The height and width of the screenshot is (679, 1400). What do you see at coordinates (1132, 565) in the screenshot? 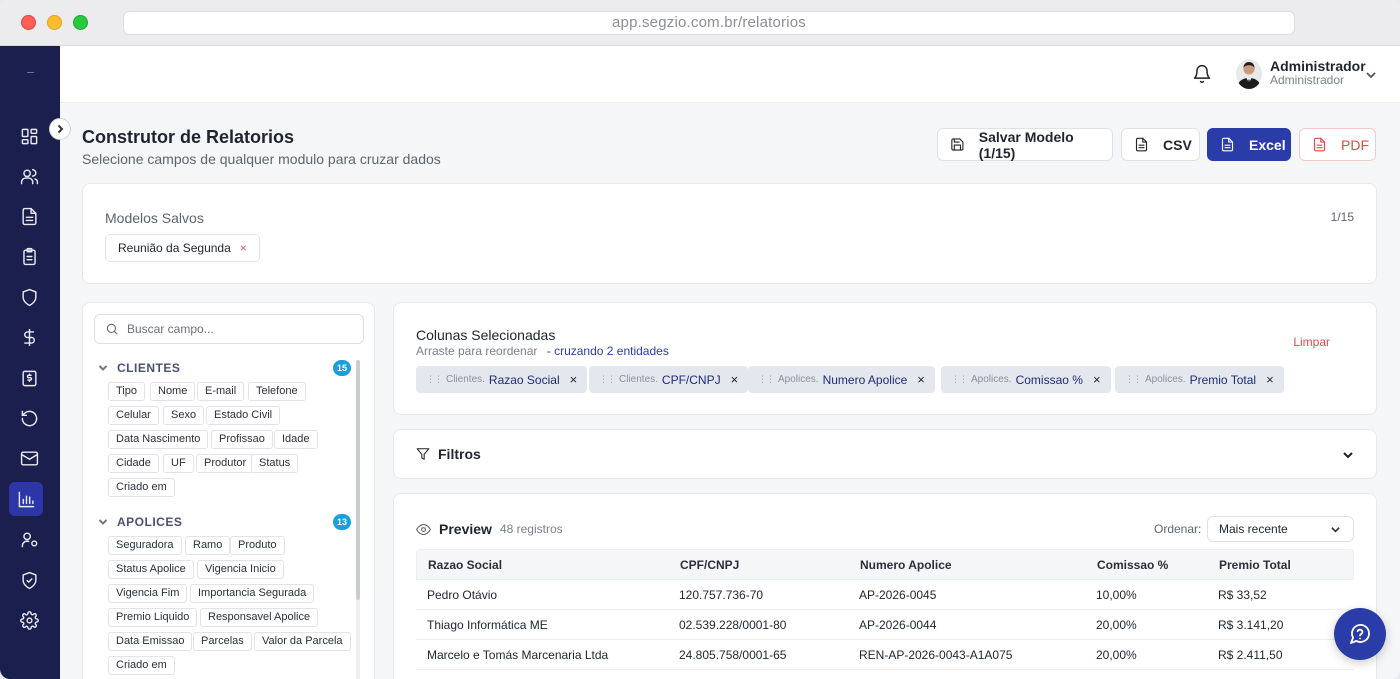
I see `column-header: Comissao %` at bounding box center [1132, 565].